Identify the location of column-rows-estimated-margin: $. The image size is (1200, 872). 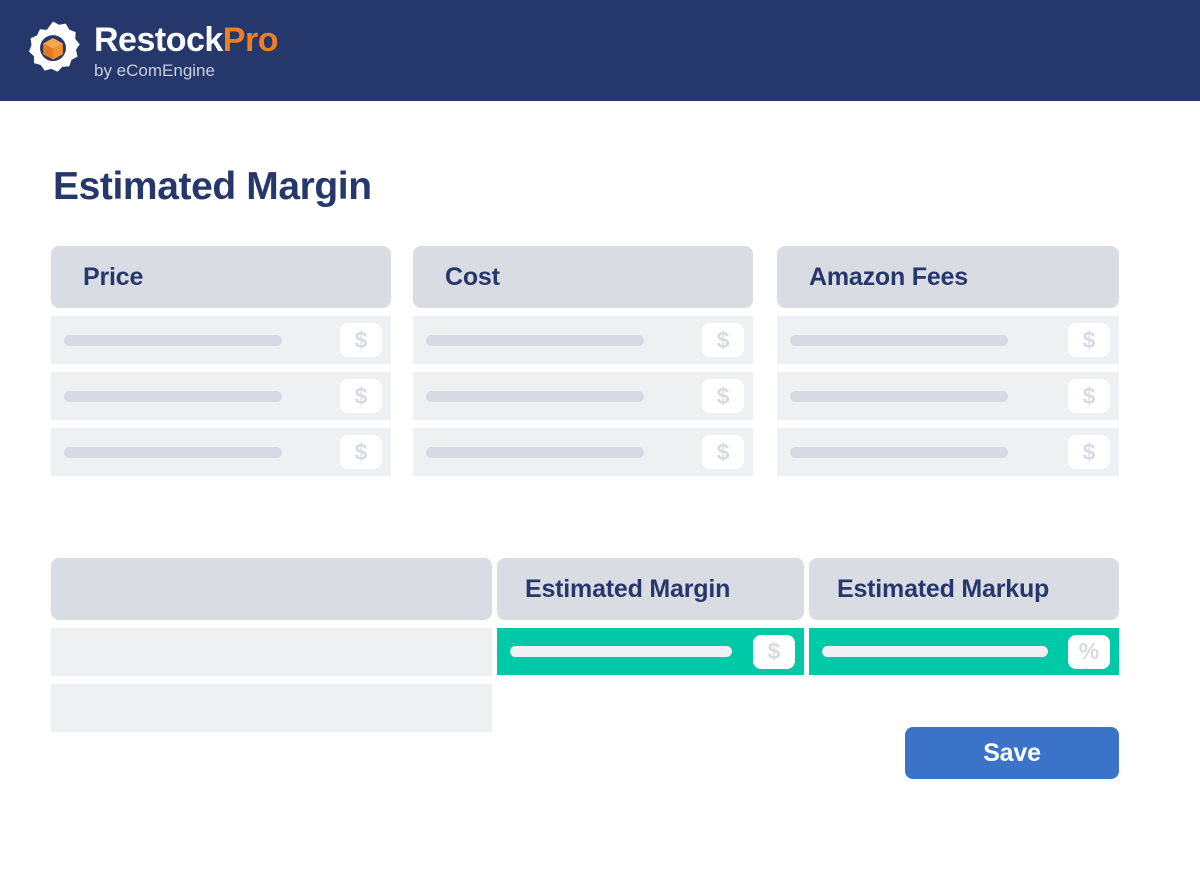
(650, 651).